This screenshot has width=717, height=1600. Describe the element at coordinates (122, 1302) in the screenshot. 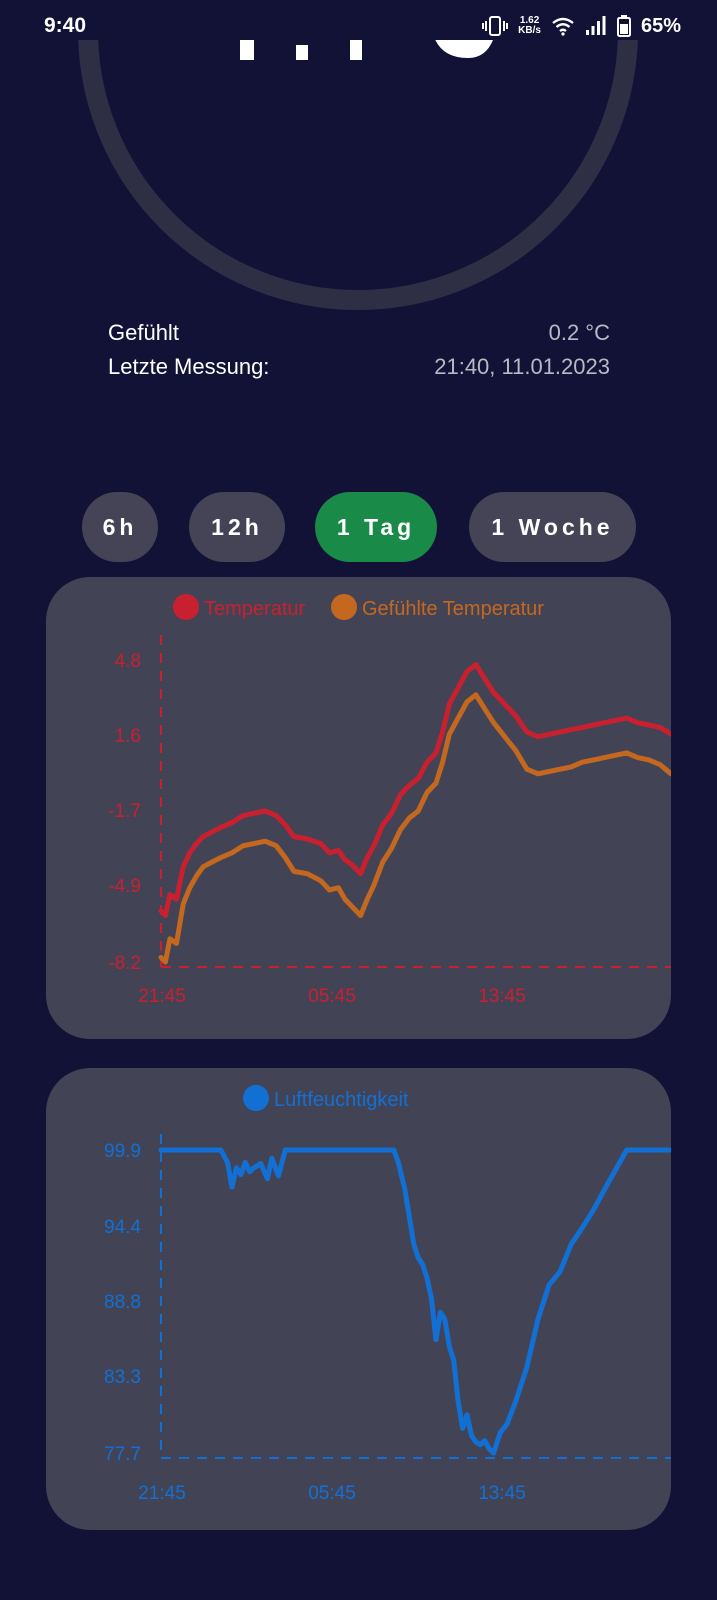

I see `y-tick-label: 88.8` at that location.